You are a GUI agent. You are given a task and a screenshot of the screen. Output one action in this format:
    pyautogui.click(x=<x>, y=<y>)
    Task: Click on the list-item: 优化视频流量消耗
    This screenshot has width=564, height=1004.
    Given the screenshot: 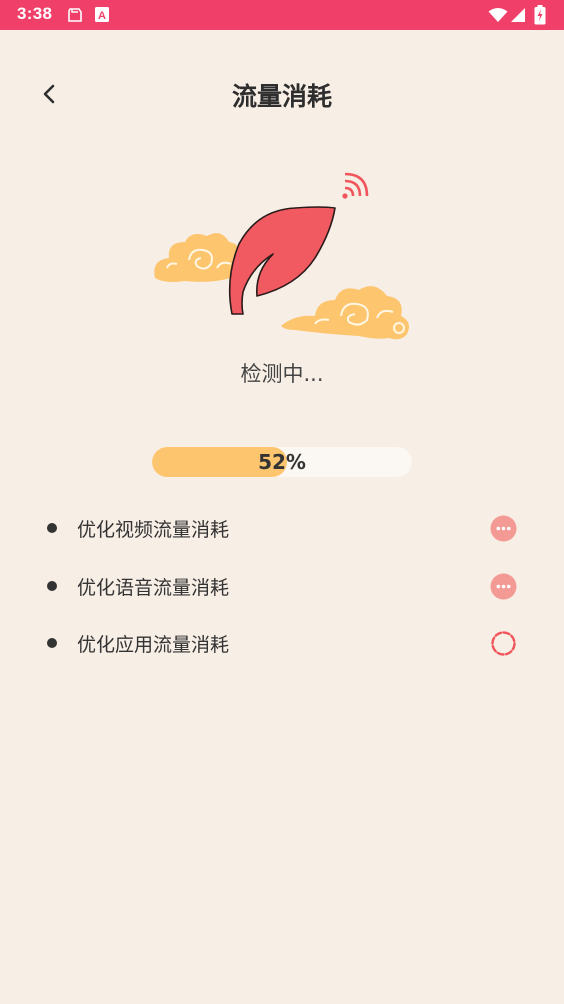 What is the action you would take?
    pyautogui.click(x=282, y=529)
    